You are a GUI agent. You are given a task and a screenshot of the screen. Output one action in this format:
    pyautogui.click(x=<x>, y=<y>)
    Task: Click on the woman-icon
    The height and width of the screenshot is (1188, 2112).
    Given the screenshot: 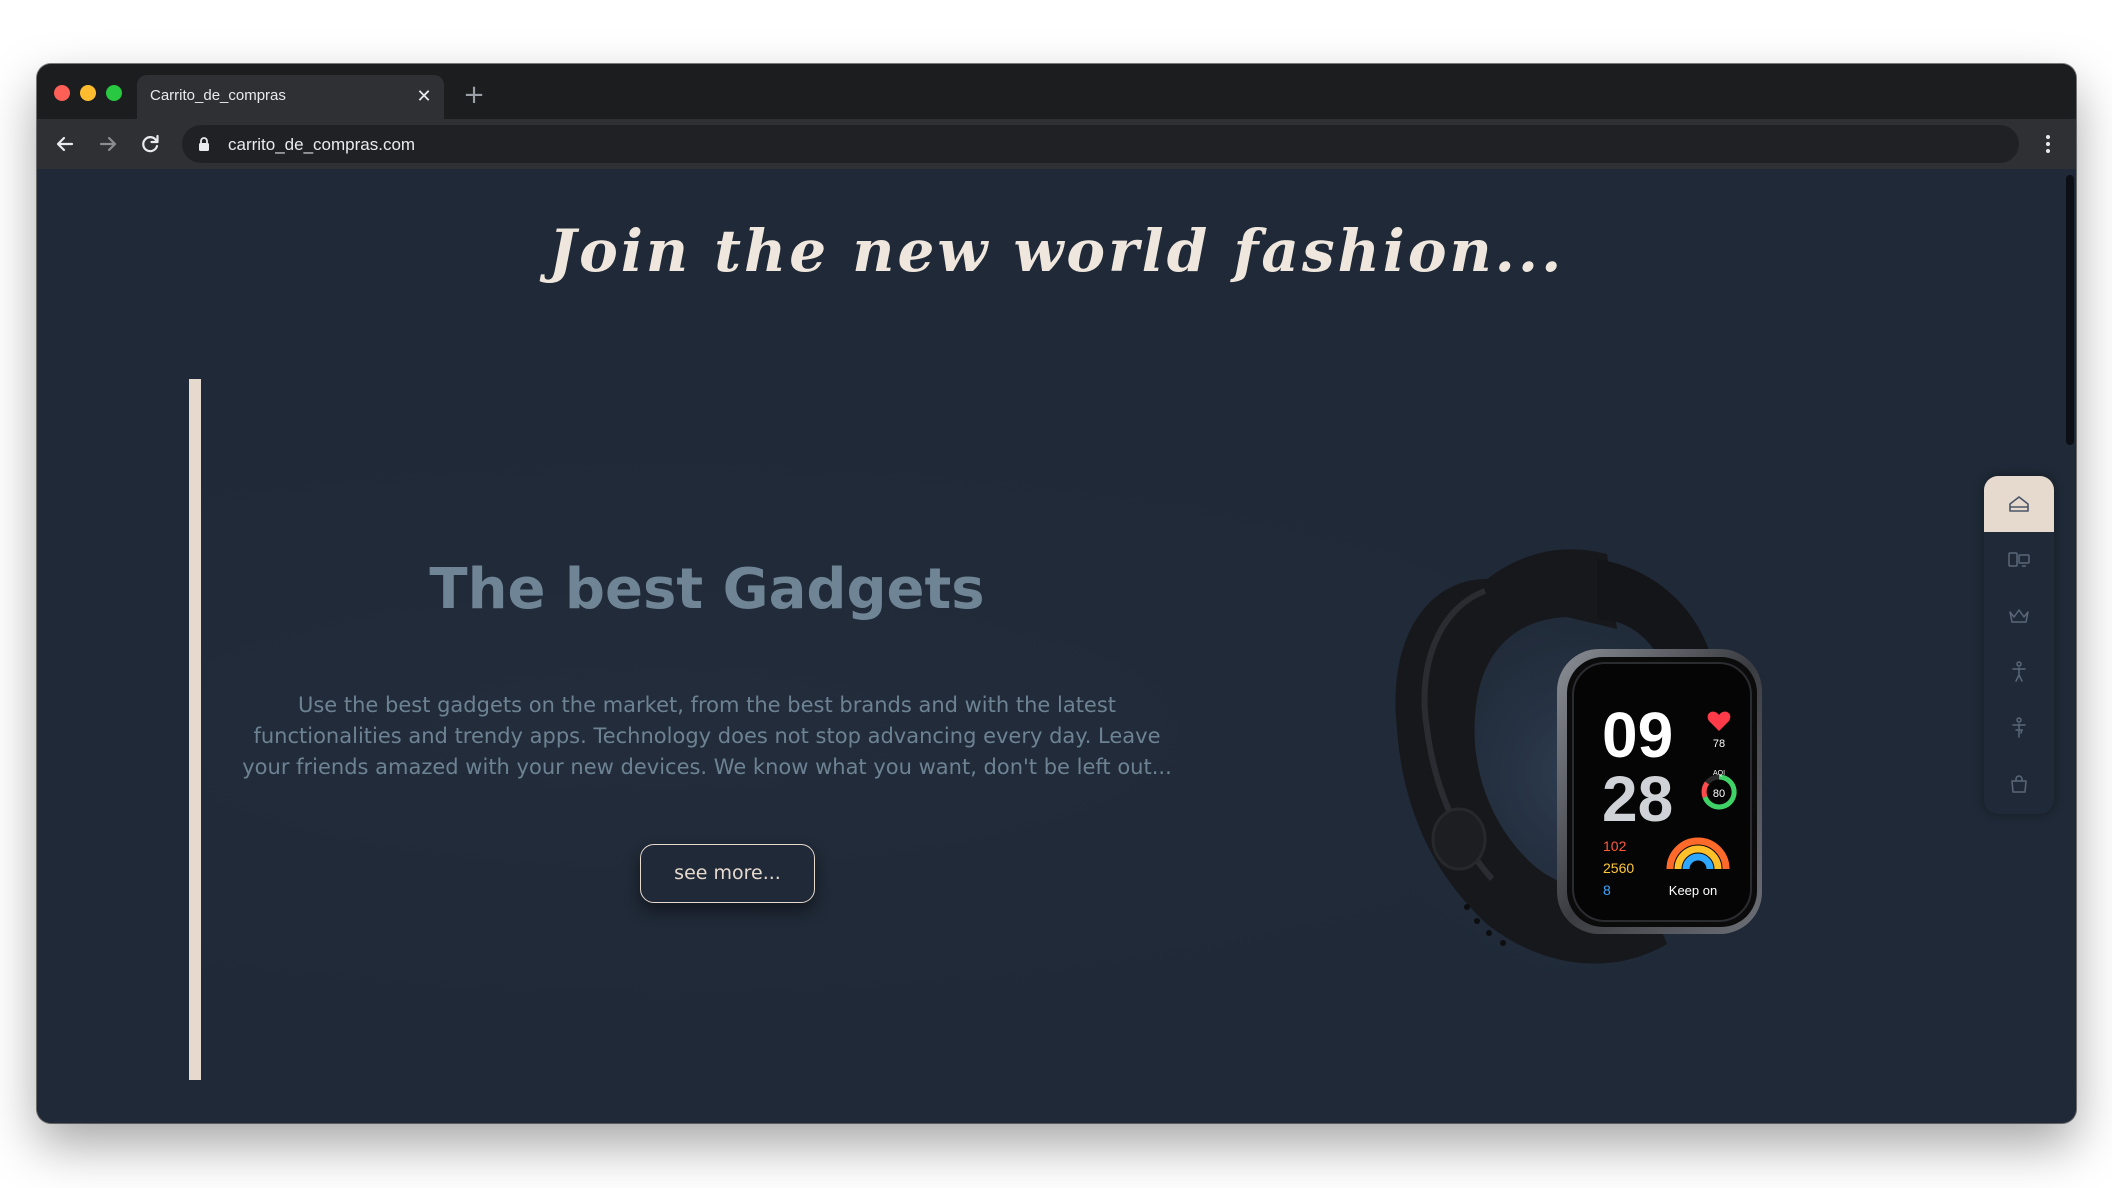 What is the action you would take?
    pyautogui.click(x=2019, y=727)
    